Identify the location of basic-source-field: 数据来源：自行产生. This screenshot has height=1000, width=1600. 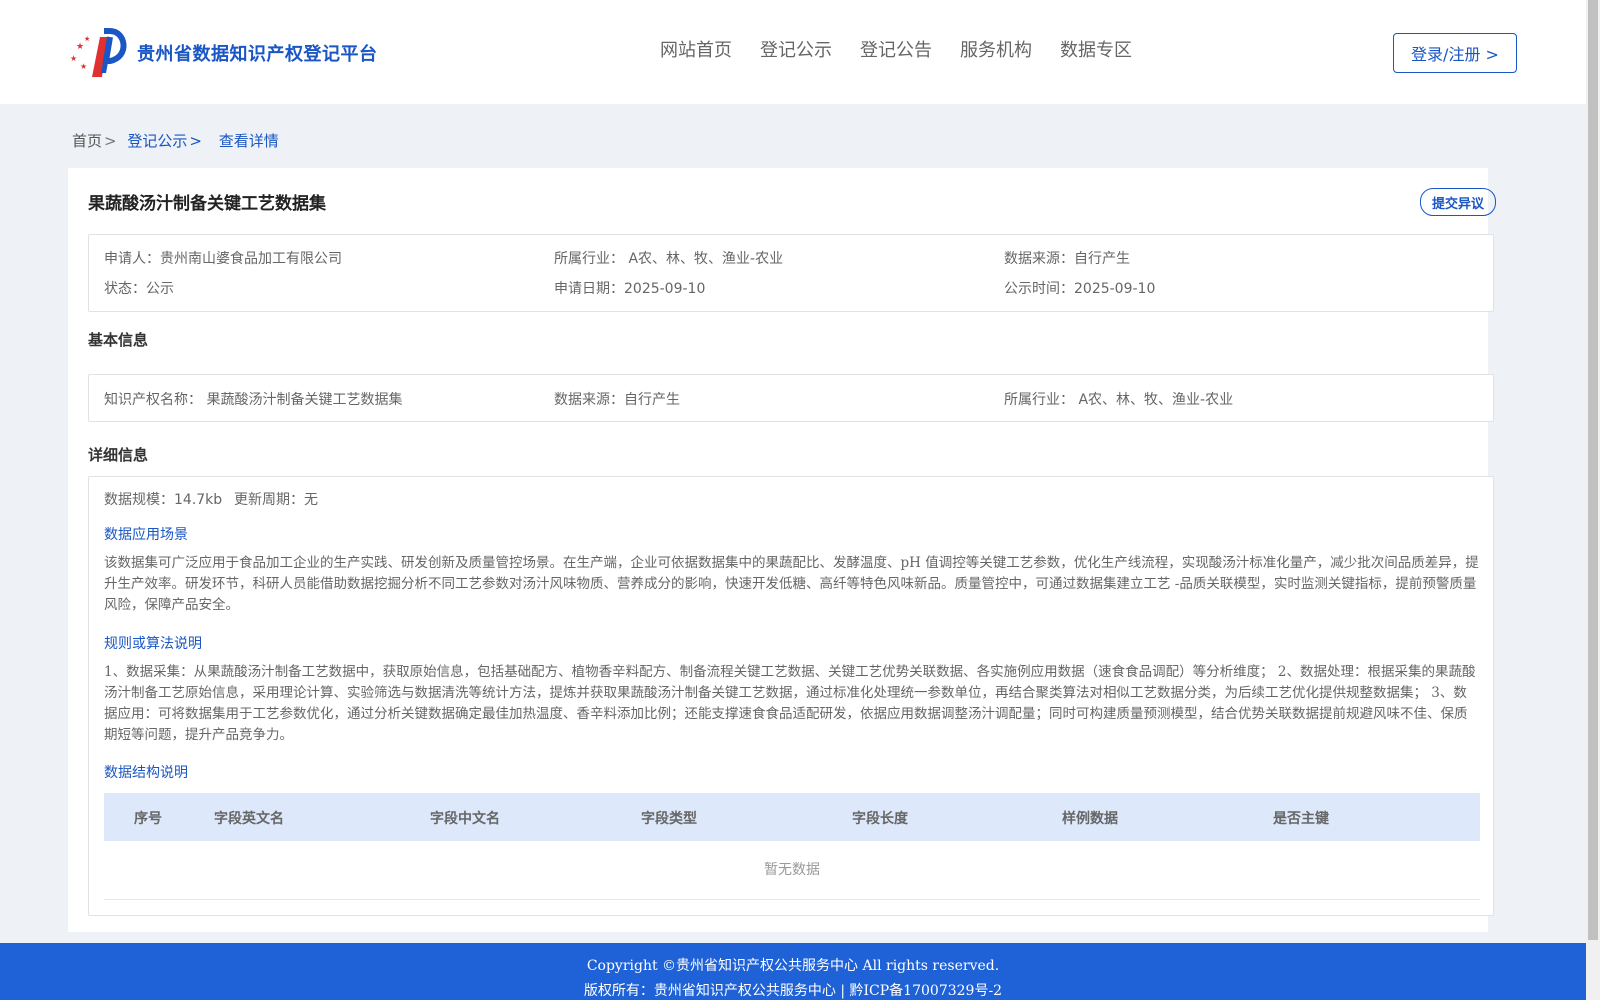
(617, 400).